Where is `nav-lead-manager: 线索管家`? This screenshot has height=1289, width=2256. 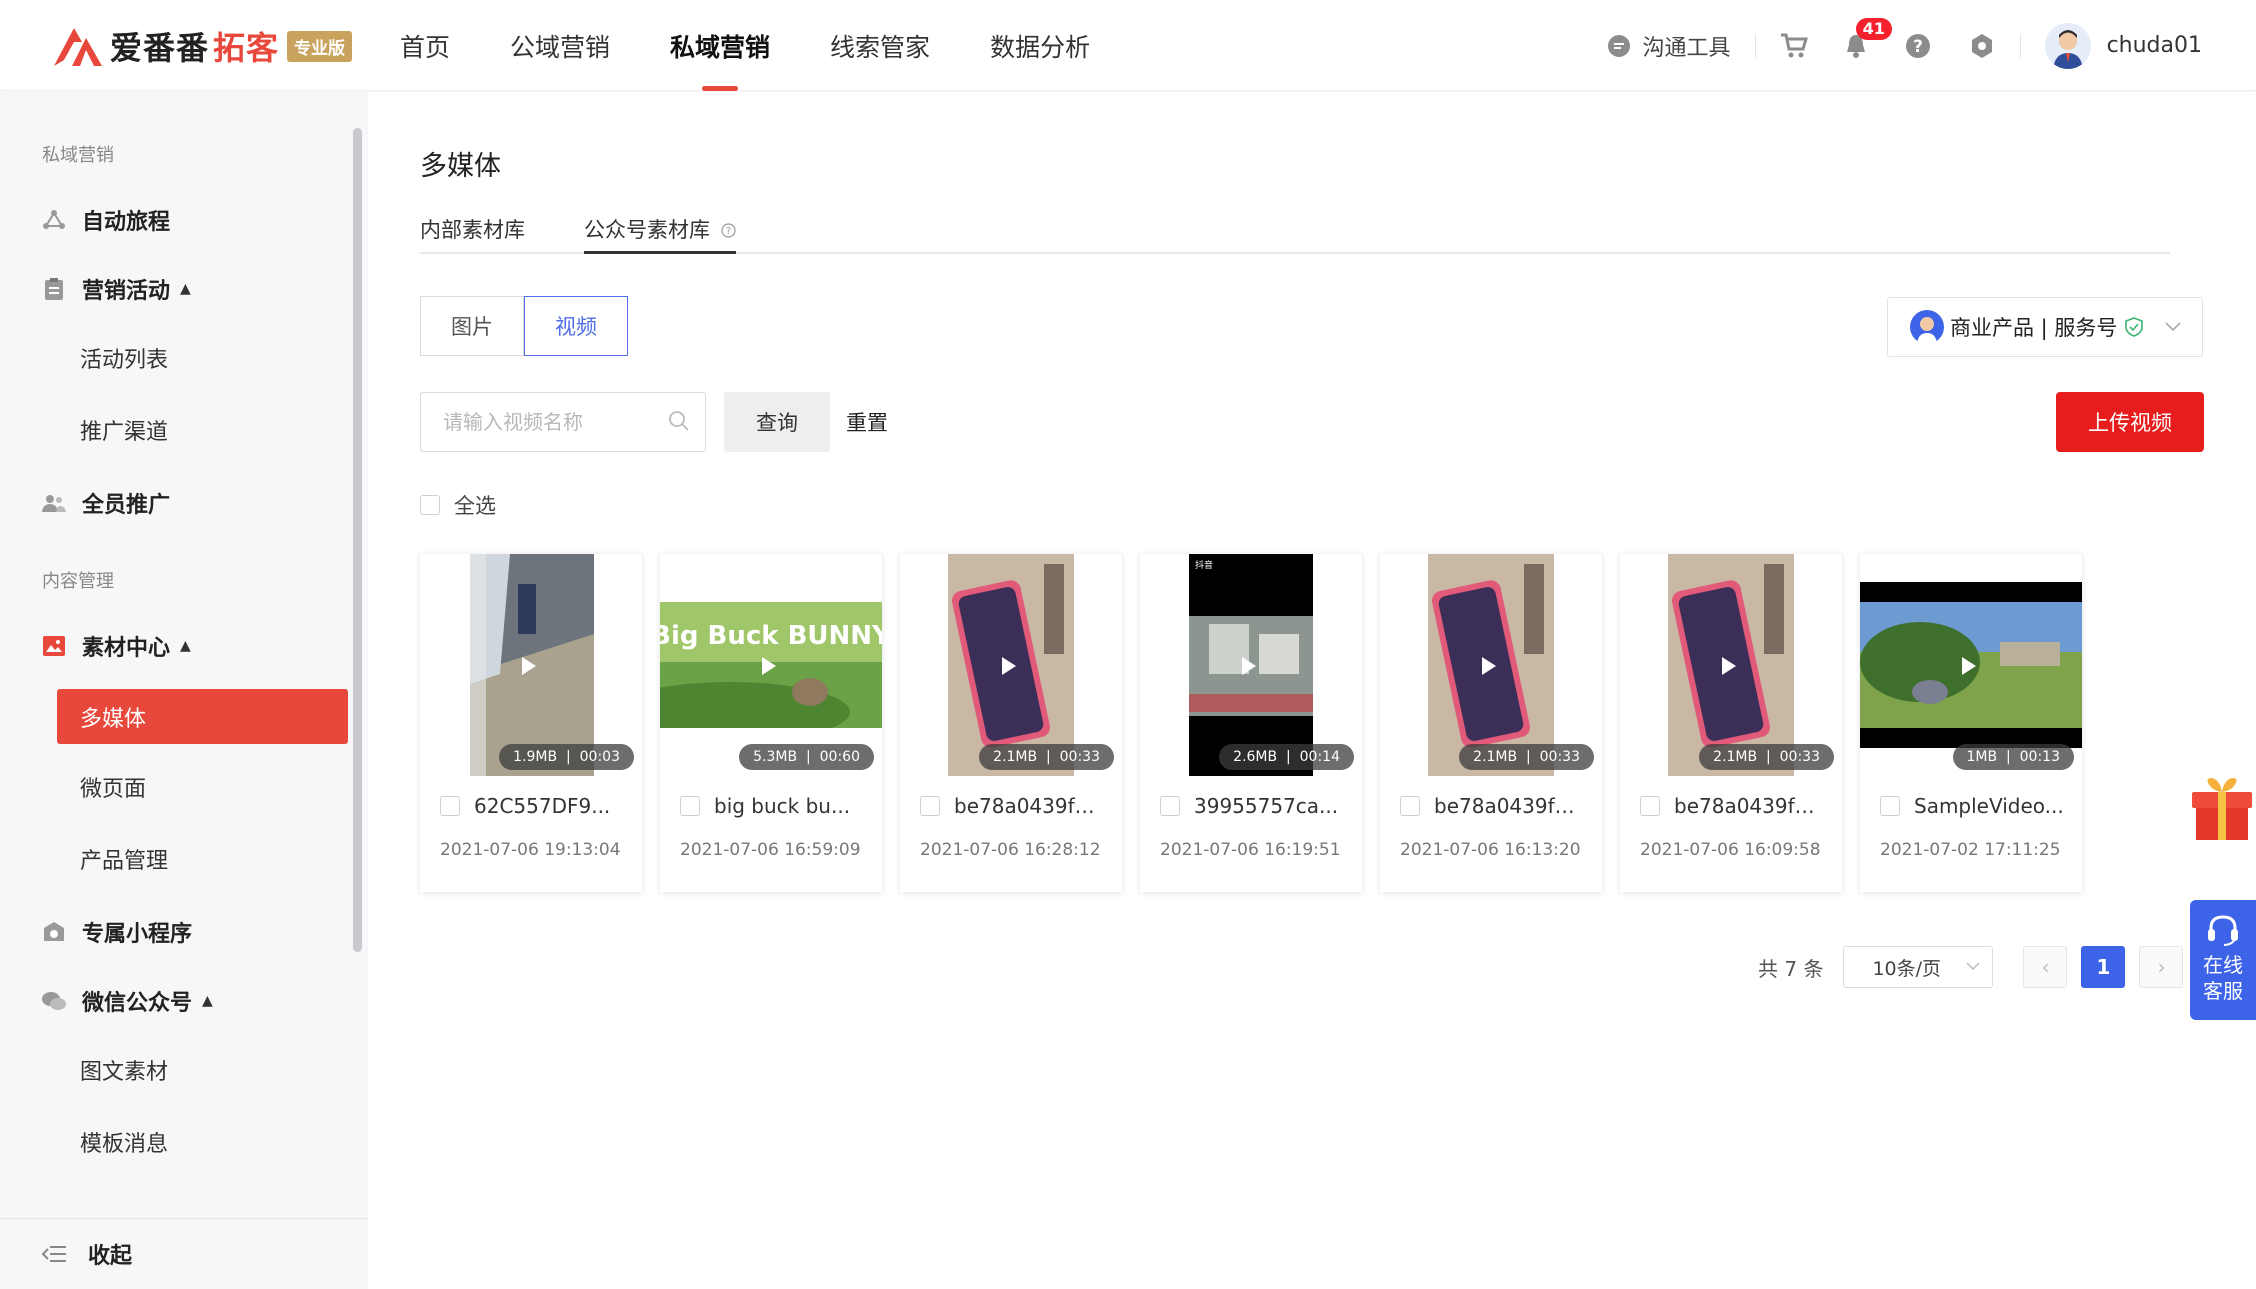
nav-lead-manager: 线索管家 is located at coordinates (880, 45).